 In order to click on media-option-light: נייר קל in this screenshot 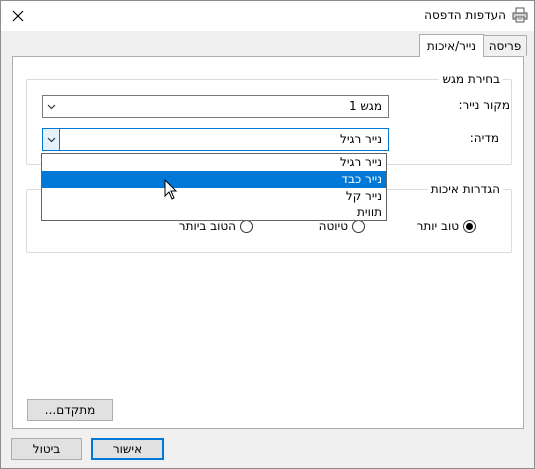, I will do `click(214, 196)`.